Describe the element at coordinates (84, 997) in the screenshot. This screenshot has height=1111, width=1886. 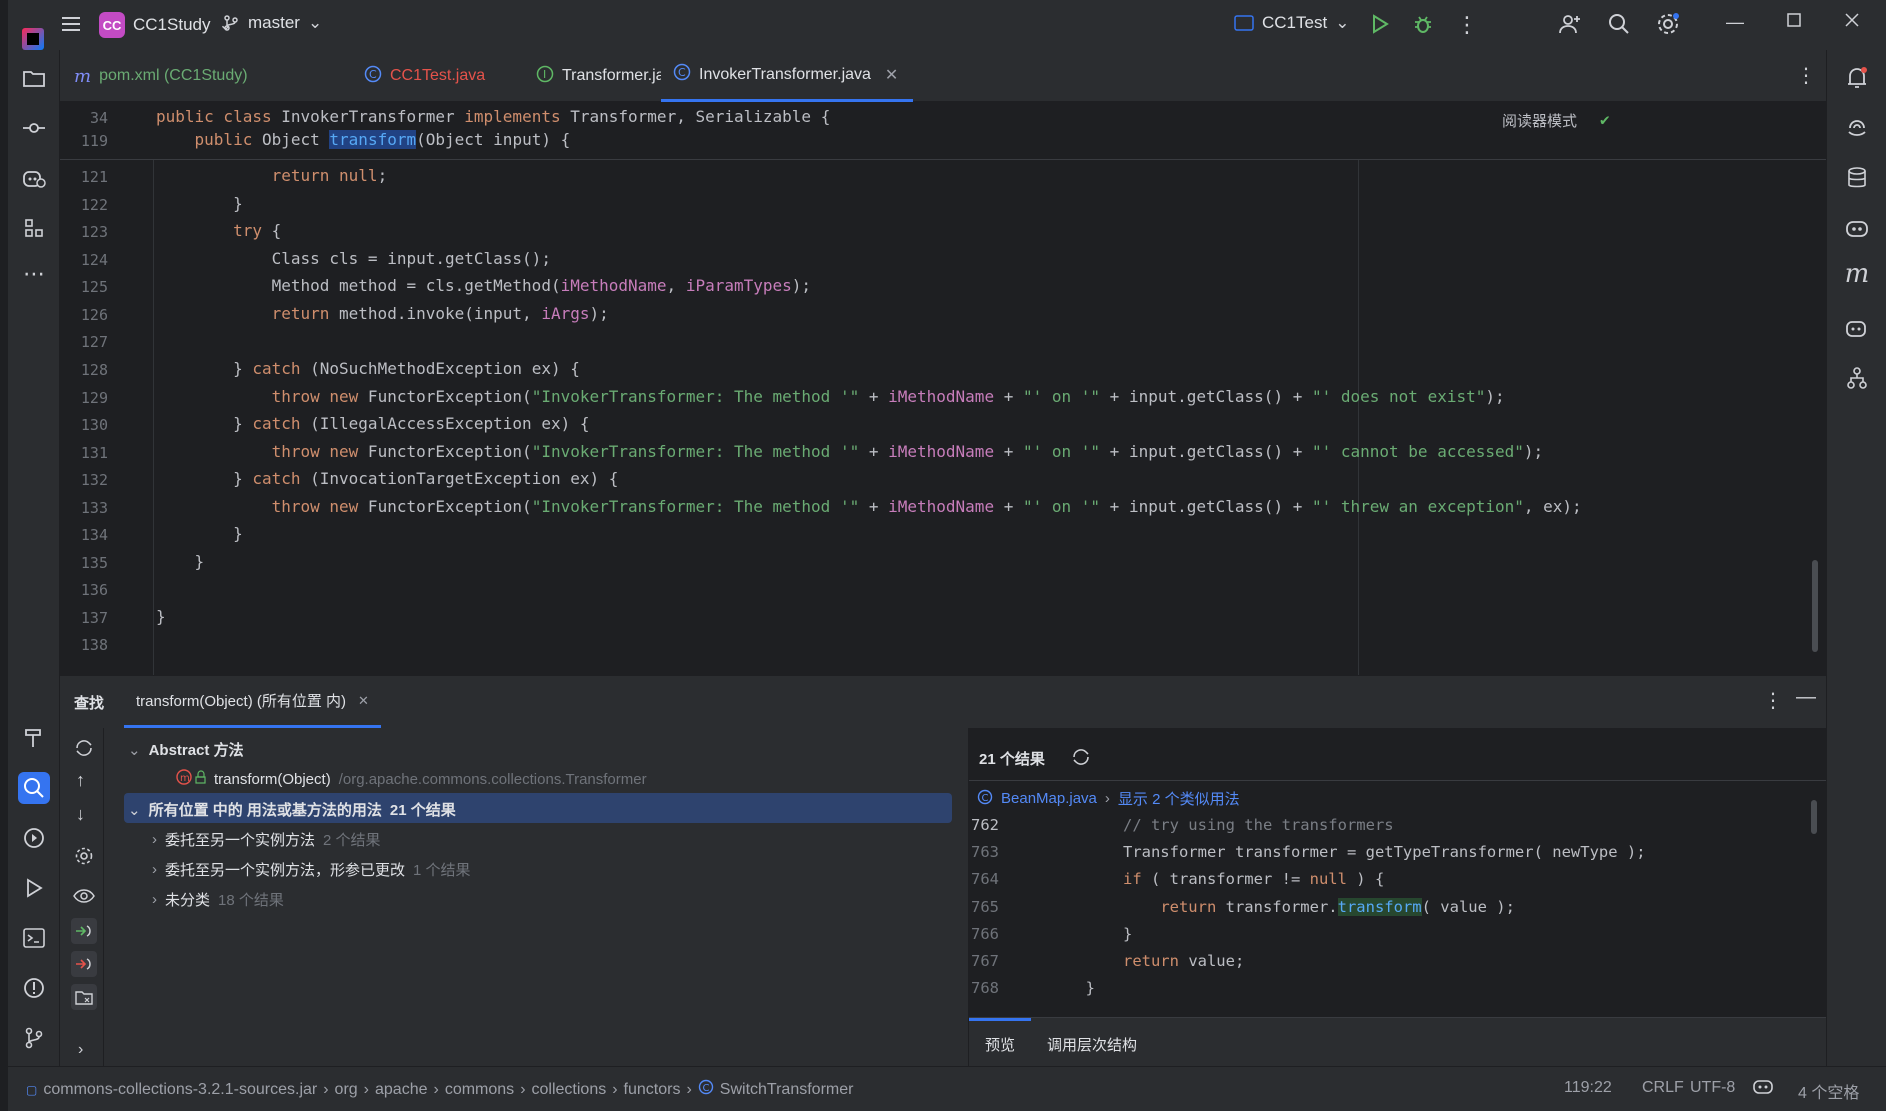
I see `group-by-directory-icon` at that location.